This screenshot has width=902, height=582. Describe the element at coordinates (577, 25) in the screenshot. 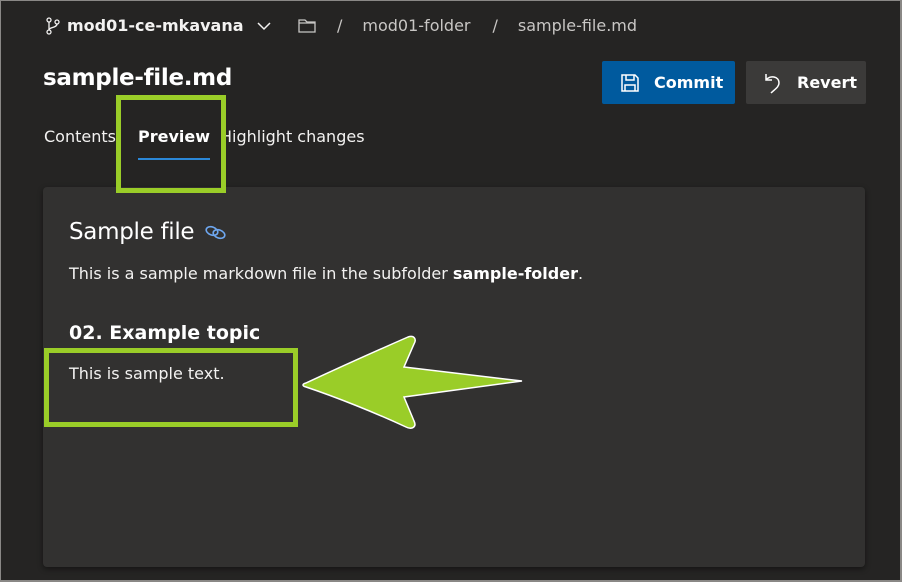

I see `breadcrumb-file: sample-file.md` at that location.